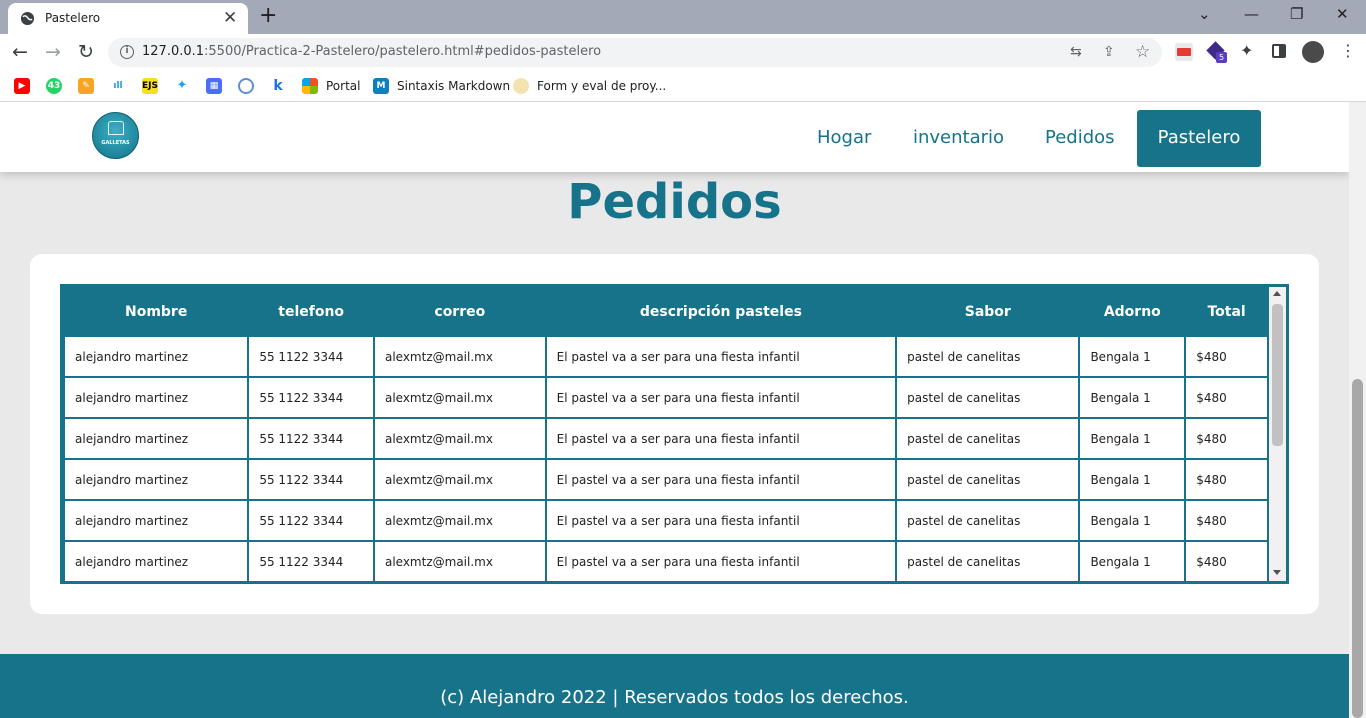  Describe the element at coordinates (988, 312) in the screenshot. I see `column-header: Sabor` at that location.